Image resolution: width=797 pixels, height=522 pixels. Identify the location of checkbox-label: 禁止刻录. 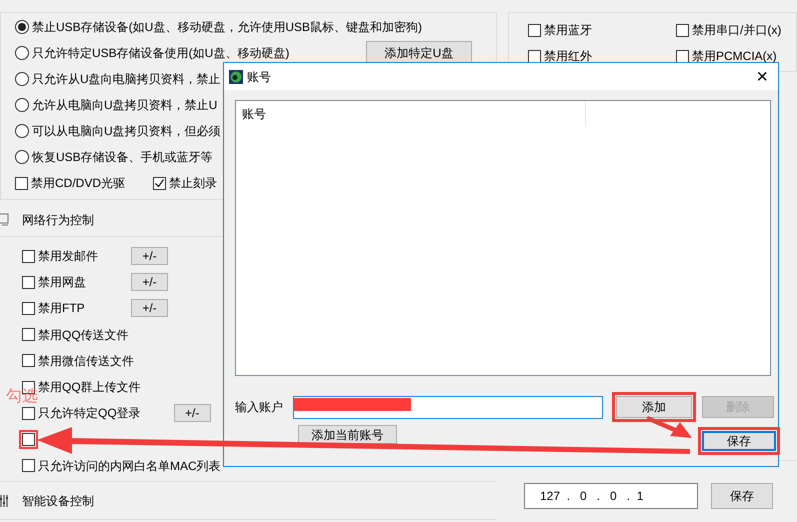
(193, 183).